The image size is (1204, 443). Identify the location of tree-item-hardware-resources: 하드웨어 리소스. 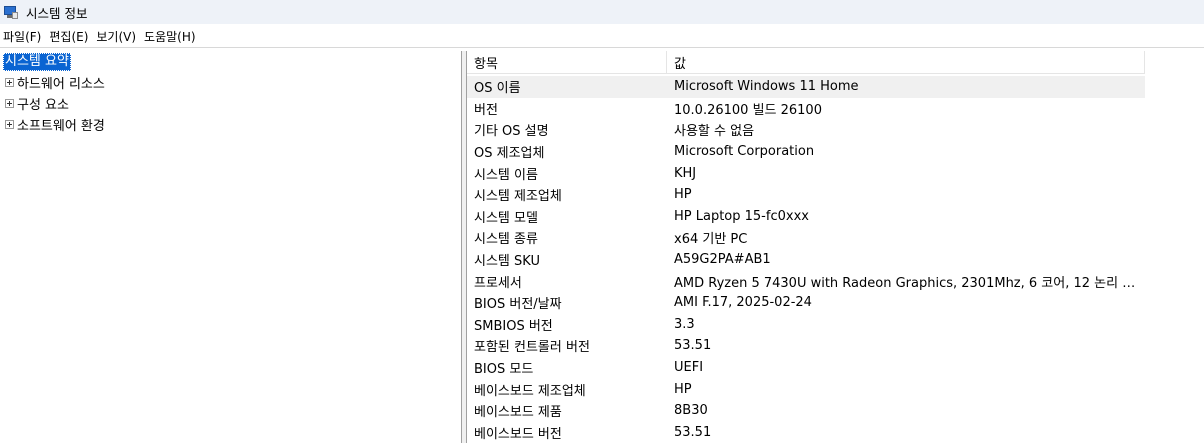
(230, 82).